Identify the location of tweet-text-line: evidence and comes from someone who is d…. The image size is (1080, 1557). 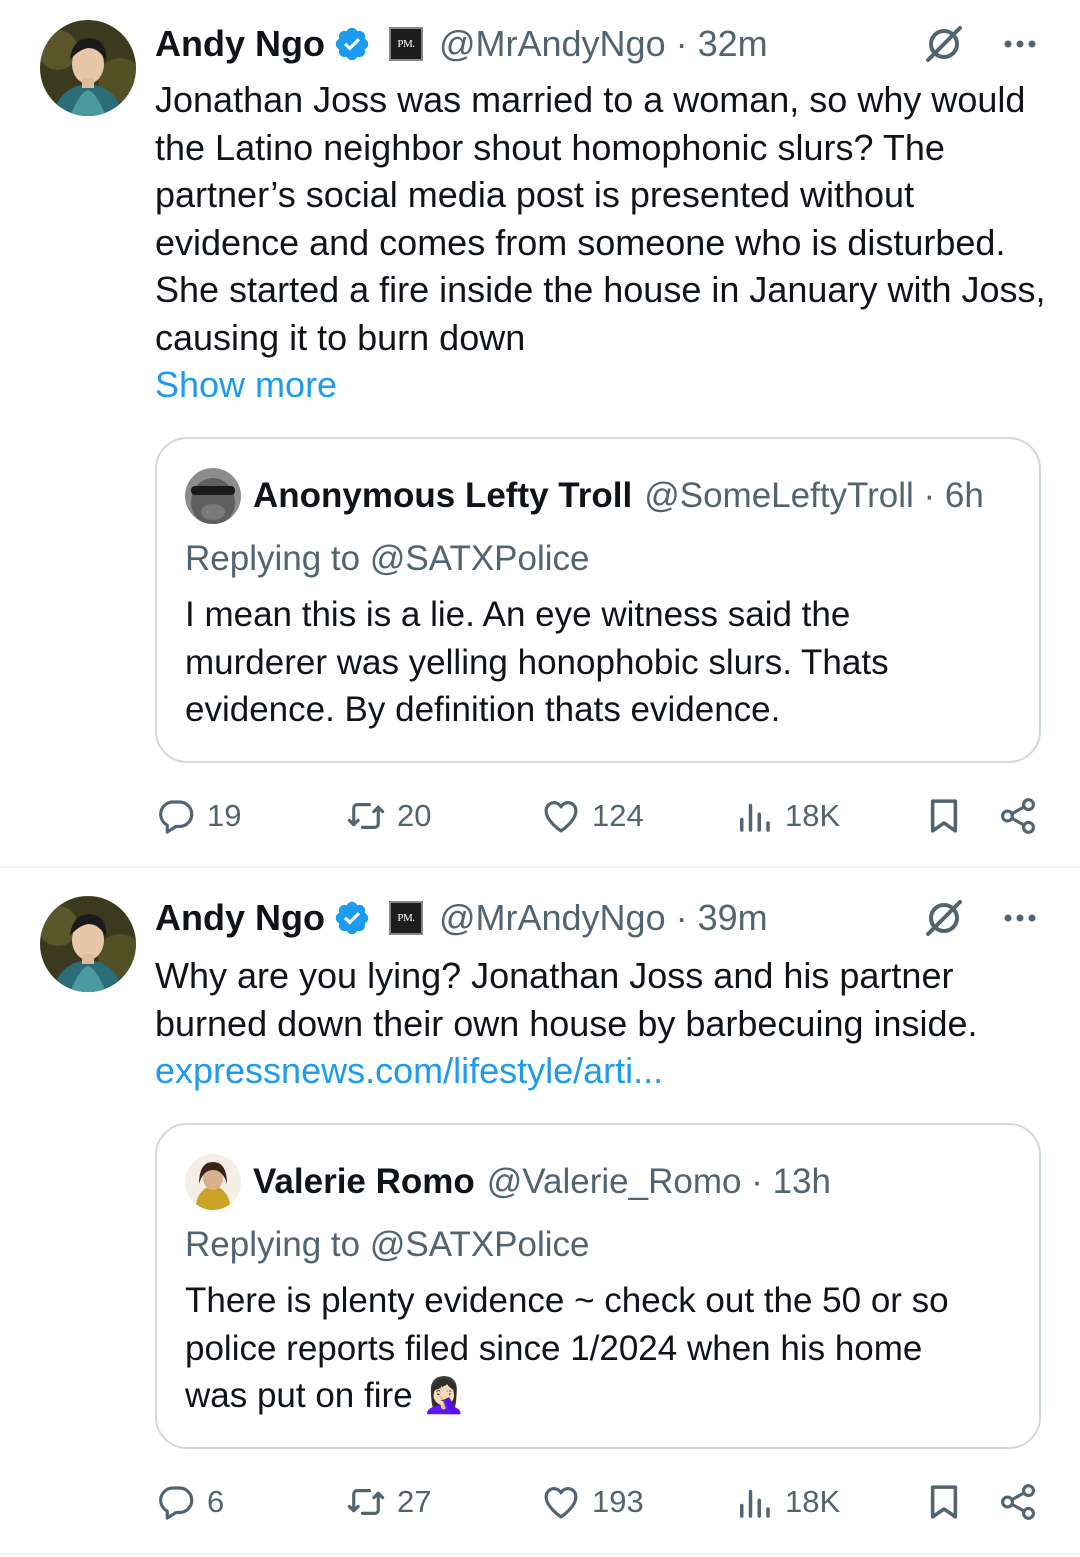
(580, 242).